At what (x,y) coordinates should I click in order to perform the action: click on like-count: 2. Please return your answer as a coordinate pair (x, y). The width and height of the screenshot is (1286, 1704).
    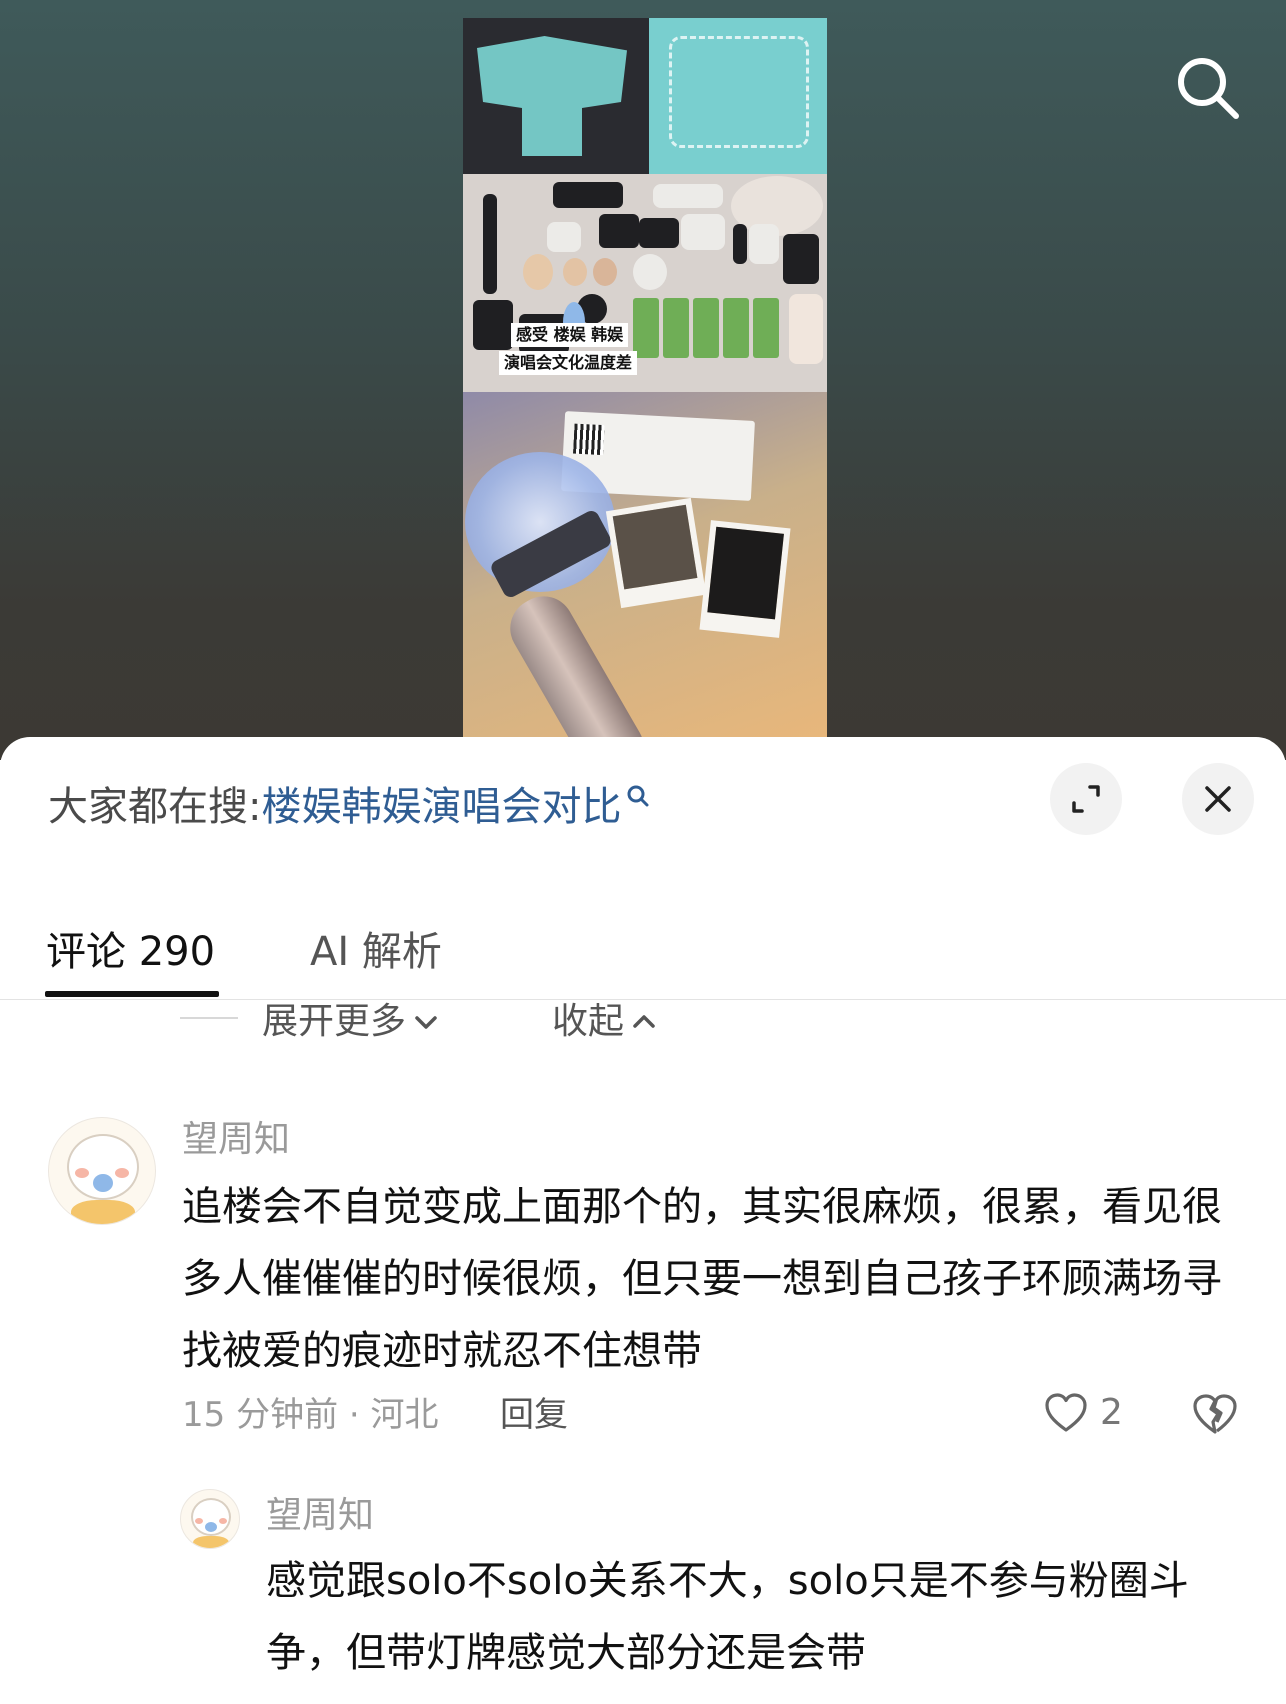
    Looking at the image, I should click on (1111, 1412).